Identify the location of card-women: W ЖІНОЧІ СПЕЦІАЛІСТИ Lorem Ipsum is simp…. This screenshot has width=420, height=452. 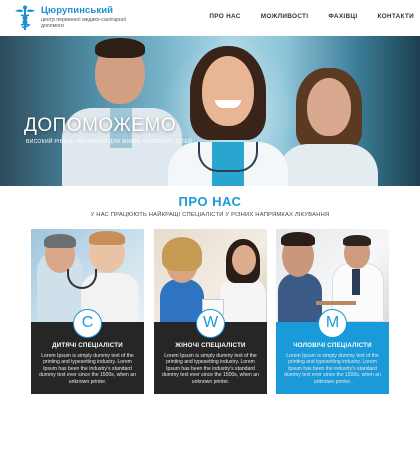
(210, 311).